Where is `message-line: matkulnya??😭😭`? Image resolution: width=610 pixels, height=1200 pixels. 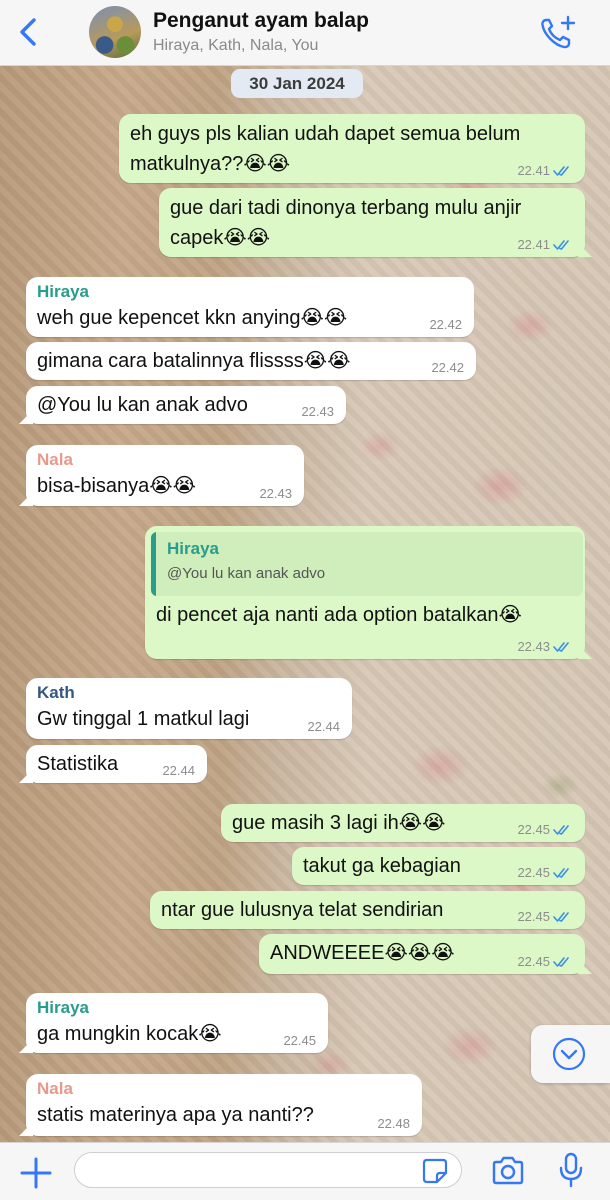
message-line: matkulnya??😭😭 is located at coordinates (210, 164).